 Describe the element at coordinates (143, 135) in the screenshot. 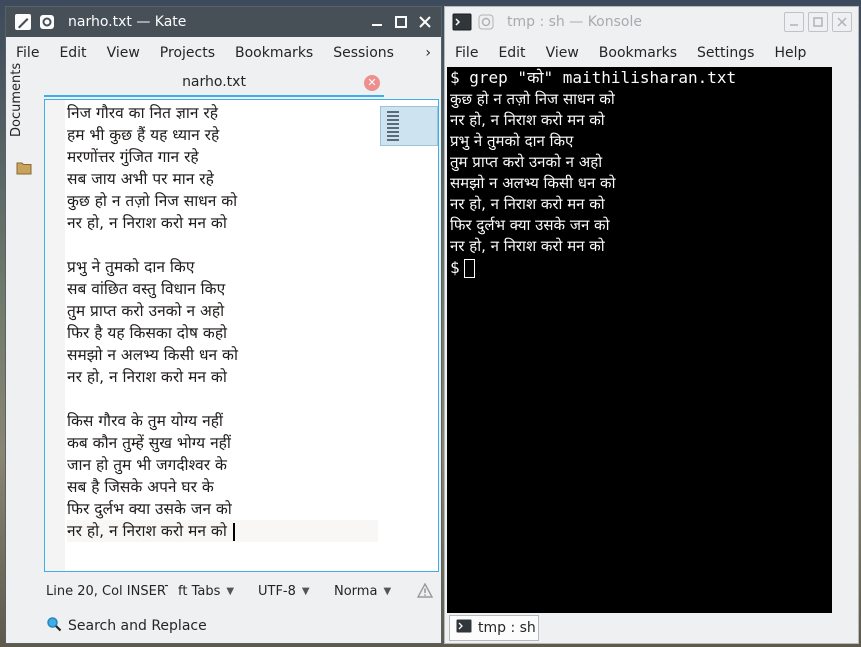

I see `editor-line: हम भी कुछ हैं यह ध्यान रहे` at that location.